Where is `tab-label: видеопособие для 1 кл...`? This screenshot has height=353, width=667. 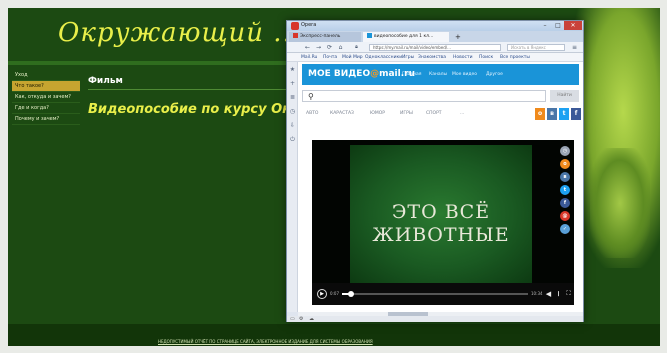 tab-label: видеопособие для 1 кл... is located at coordinates (404, 36).